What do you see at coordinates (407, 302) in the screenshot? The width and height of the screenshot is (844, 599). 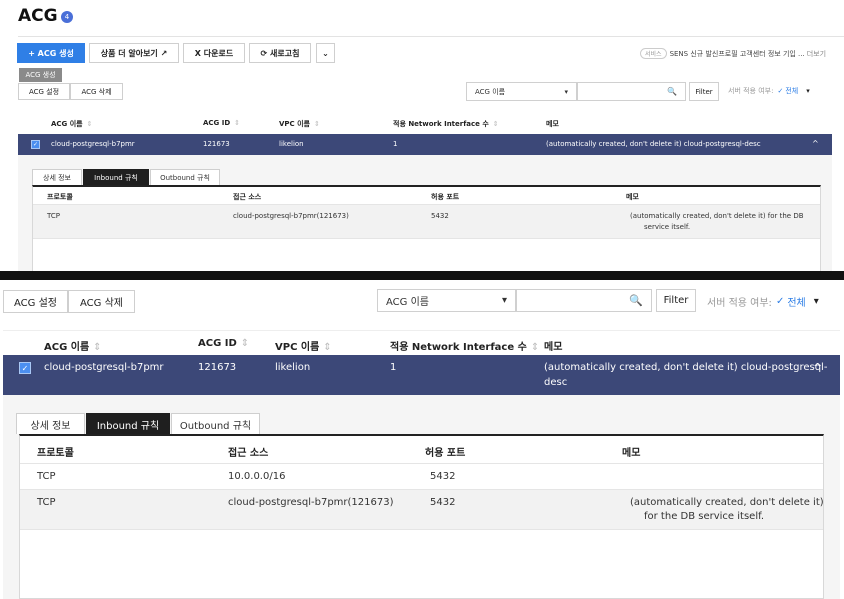 I see `search-field-value: ACG 이름` at bounding box center [407, 302].